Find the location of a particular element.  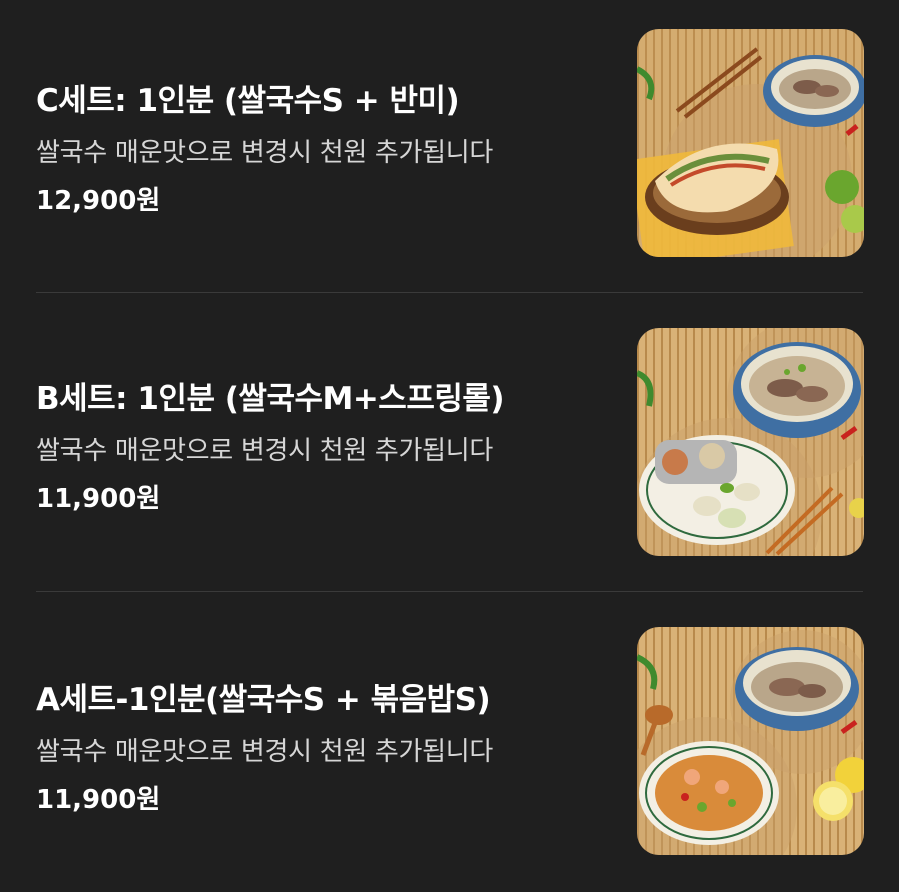

pho-and-banh-mi-photo is located at coordinates (750, 143).